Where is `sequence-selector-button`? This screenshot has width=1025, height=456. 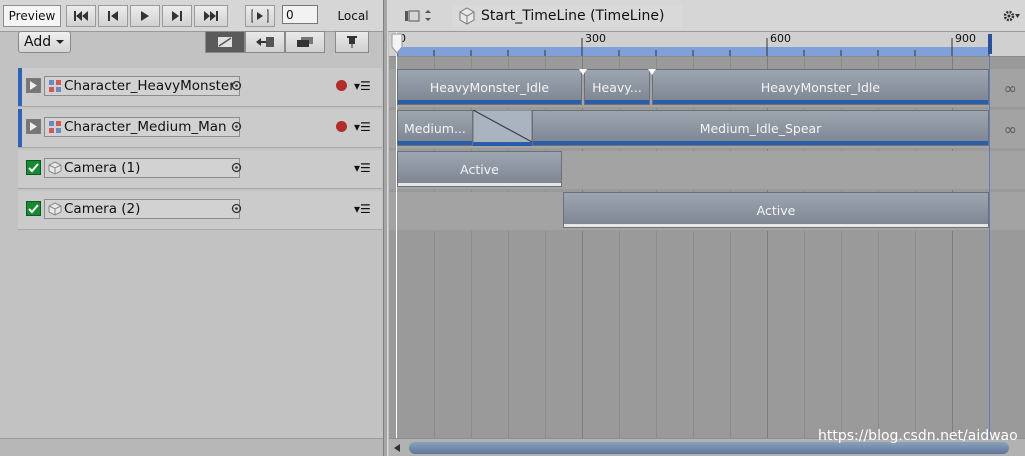
sequence-selector-button is located at coordinates (418, 16).